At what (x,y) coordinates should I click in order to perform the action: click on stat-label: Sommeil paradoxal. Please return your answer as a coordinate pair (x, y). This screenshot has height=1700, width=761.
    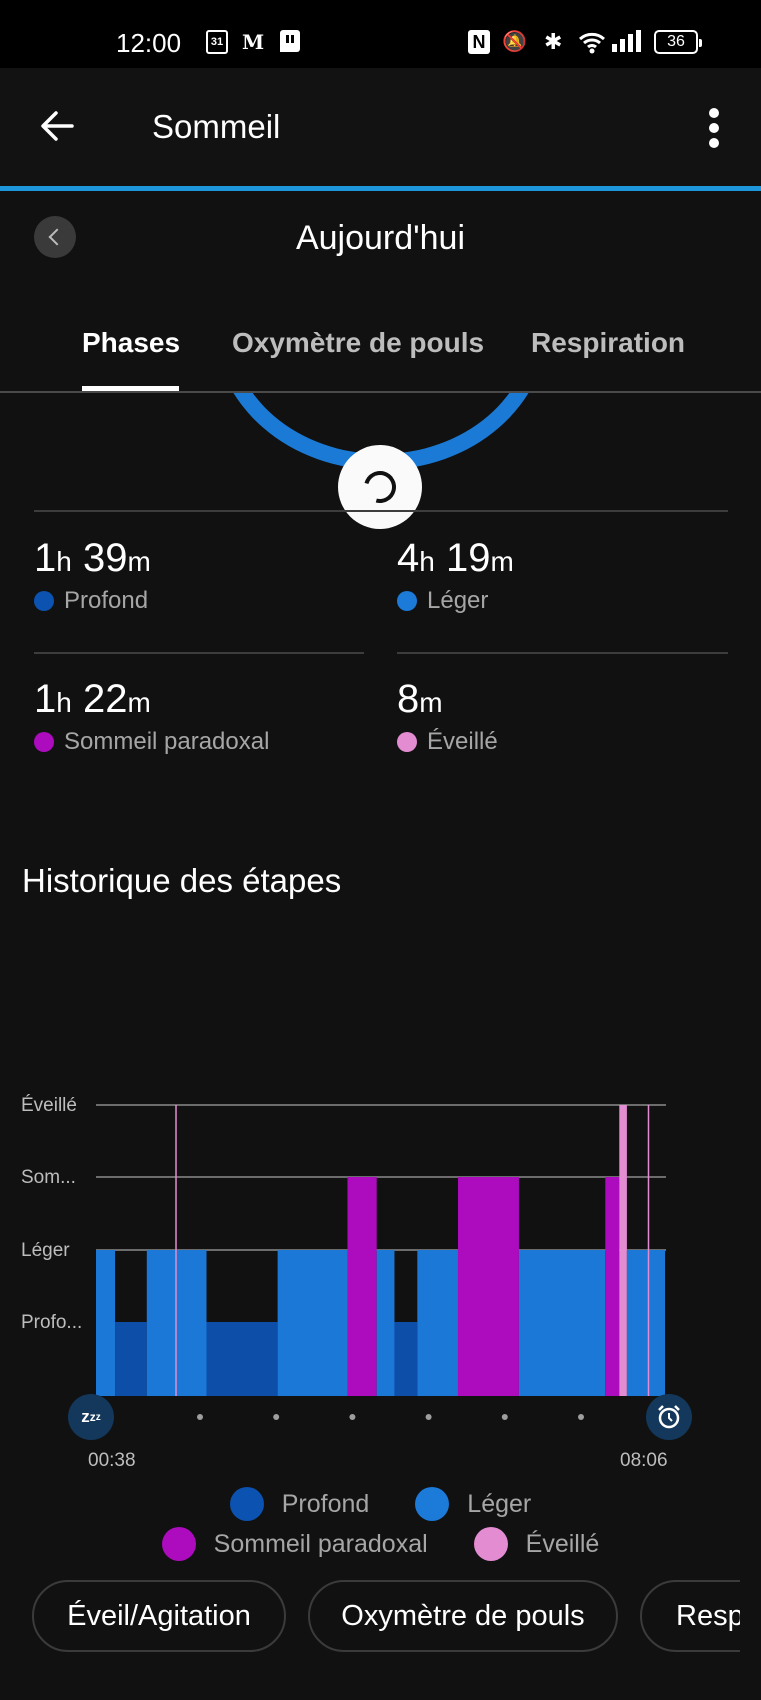
    Looking at the image, I should click on (167, 741).